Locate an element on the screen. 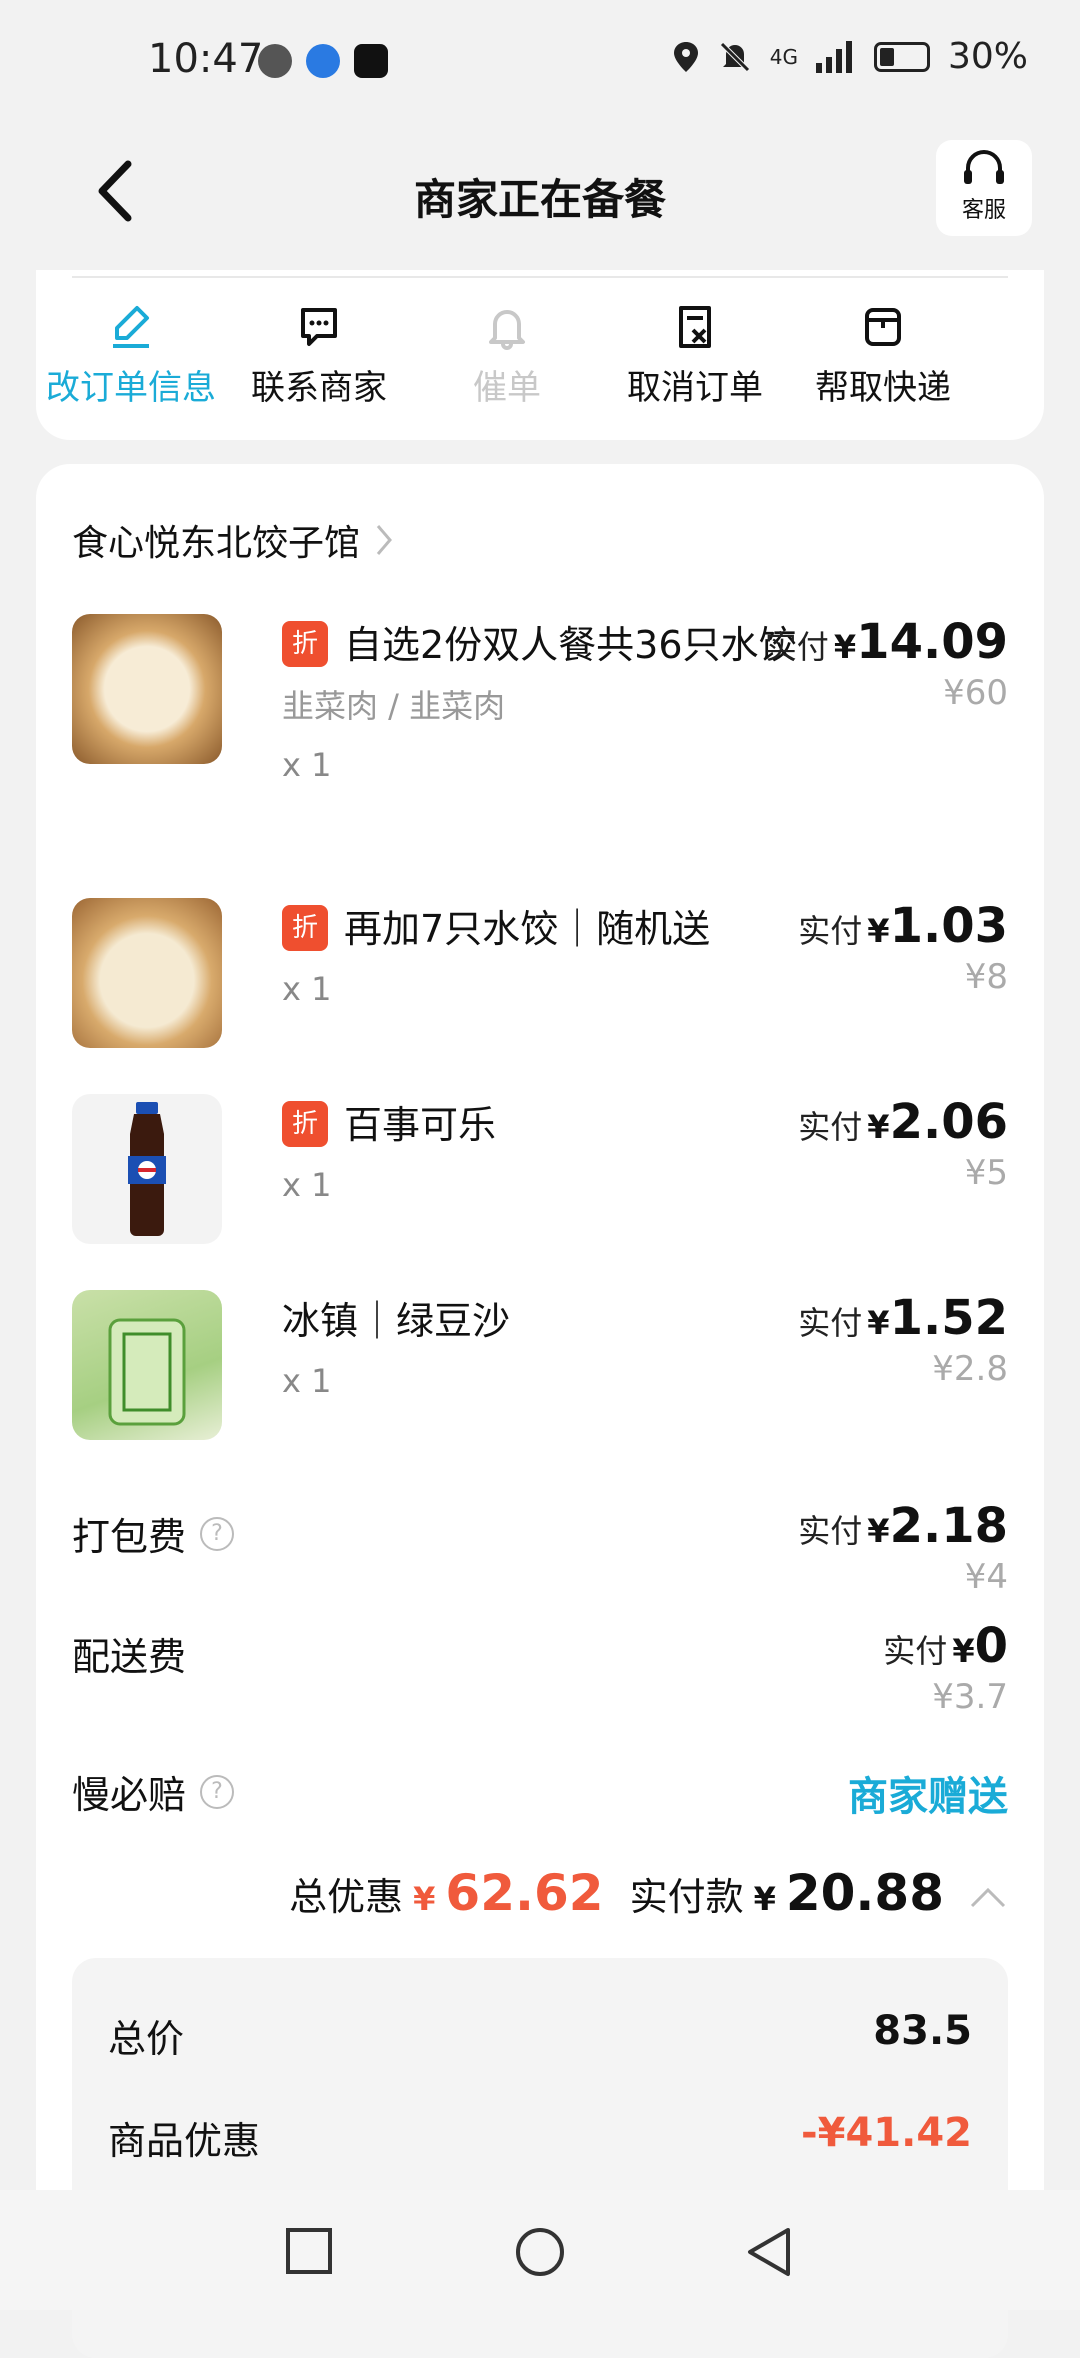  delivery-fee-price: 实付 ¥0 ¥3.7 is located at coordinates (945, 1669).